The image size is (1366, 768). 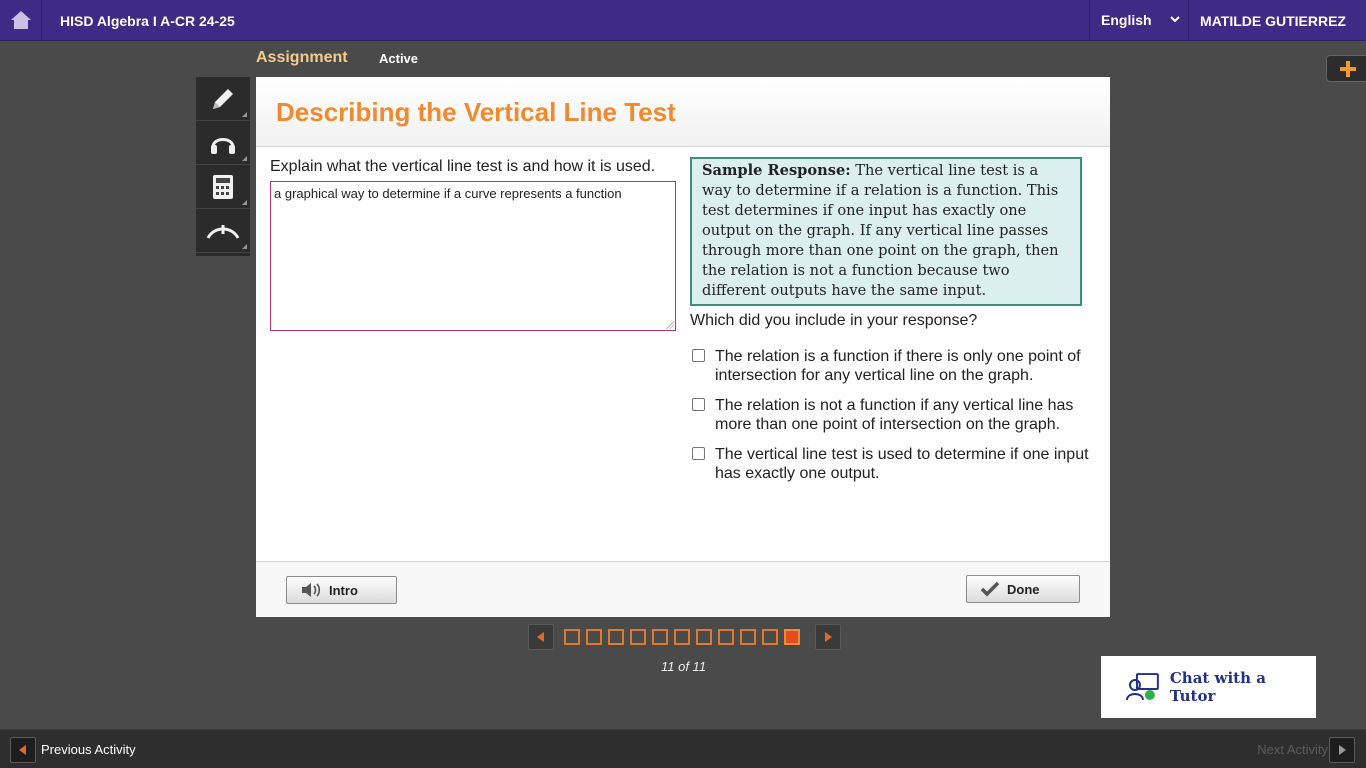 I want to click on page-dots, so click(x=685, y=637).